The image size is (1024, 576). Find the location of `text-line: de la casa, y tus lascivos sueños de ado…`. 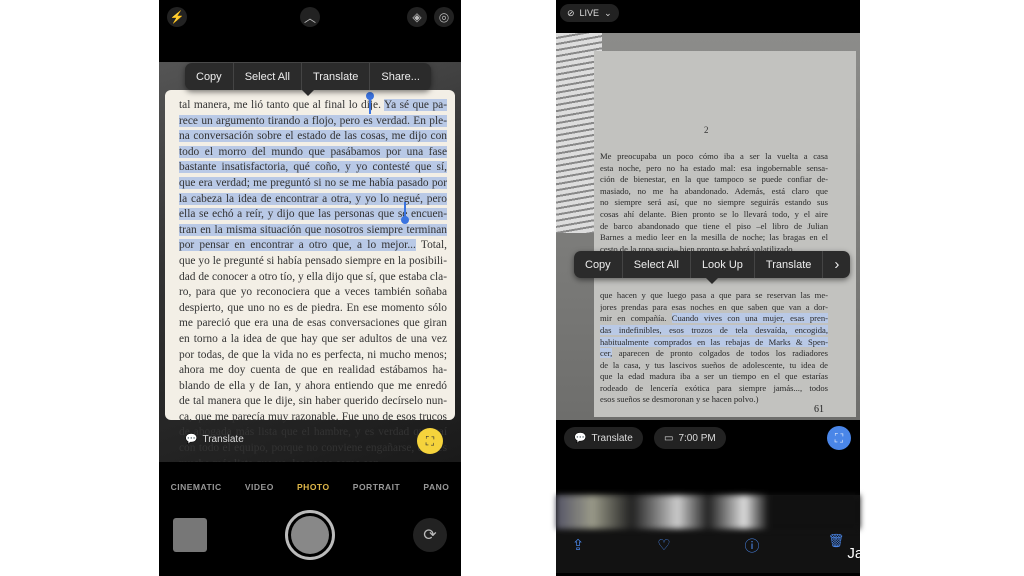

text-line: de la casa, y tus lascivos sueños de ado… is located at coordinates (714, 366).